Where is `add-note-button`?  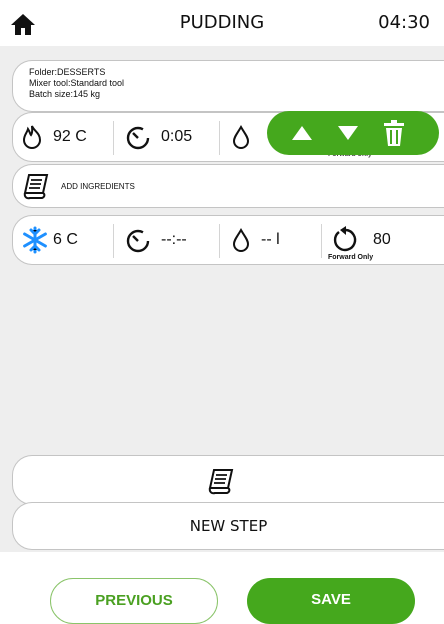 add-note-button is located at coordinates (228, 480).